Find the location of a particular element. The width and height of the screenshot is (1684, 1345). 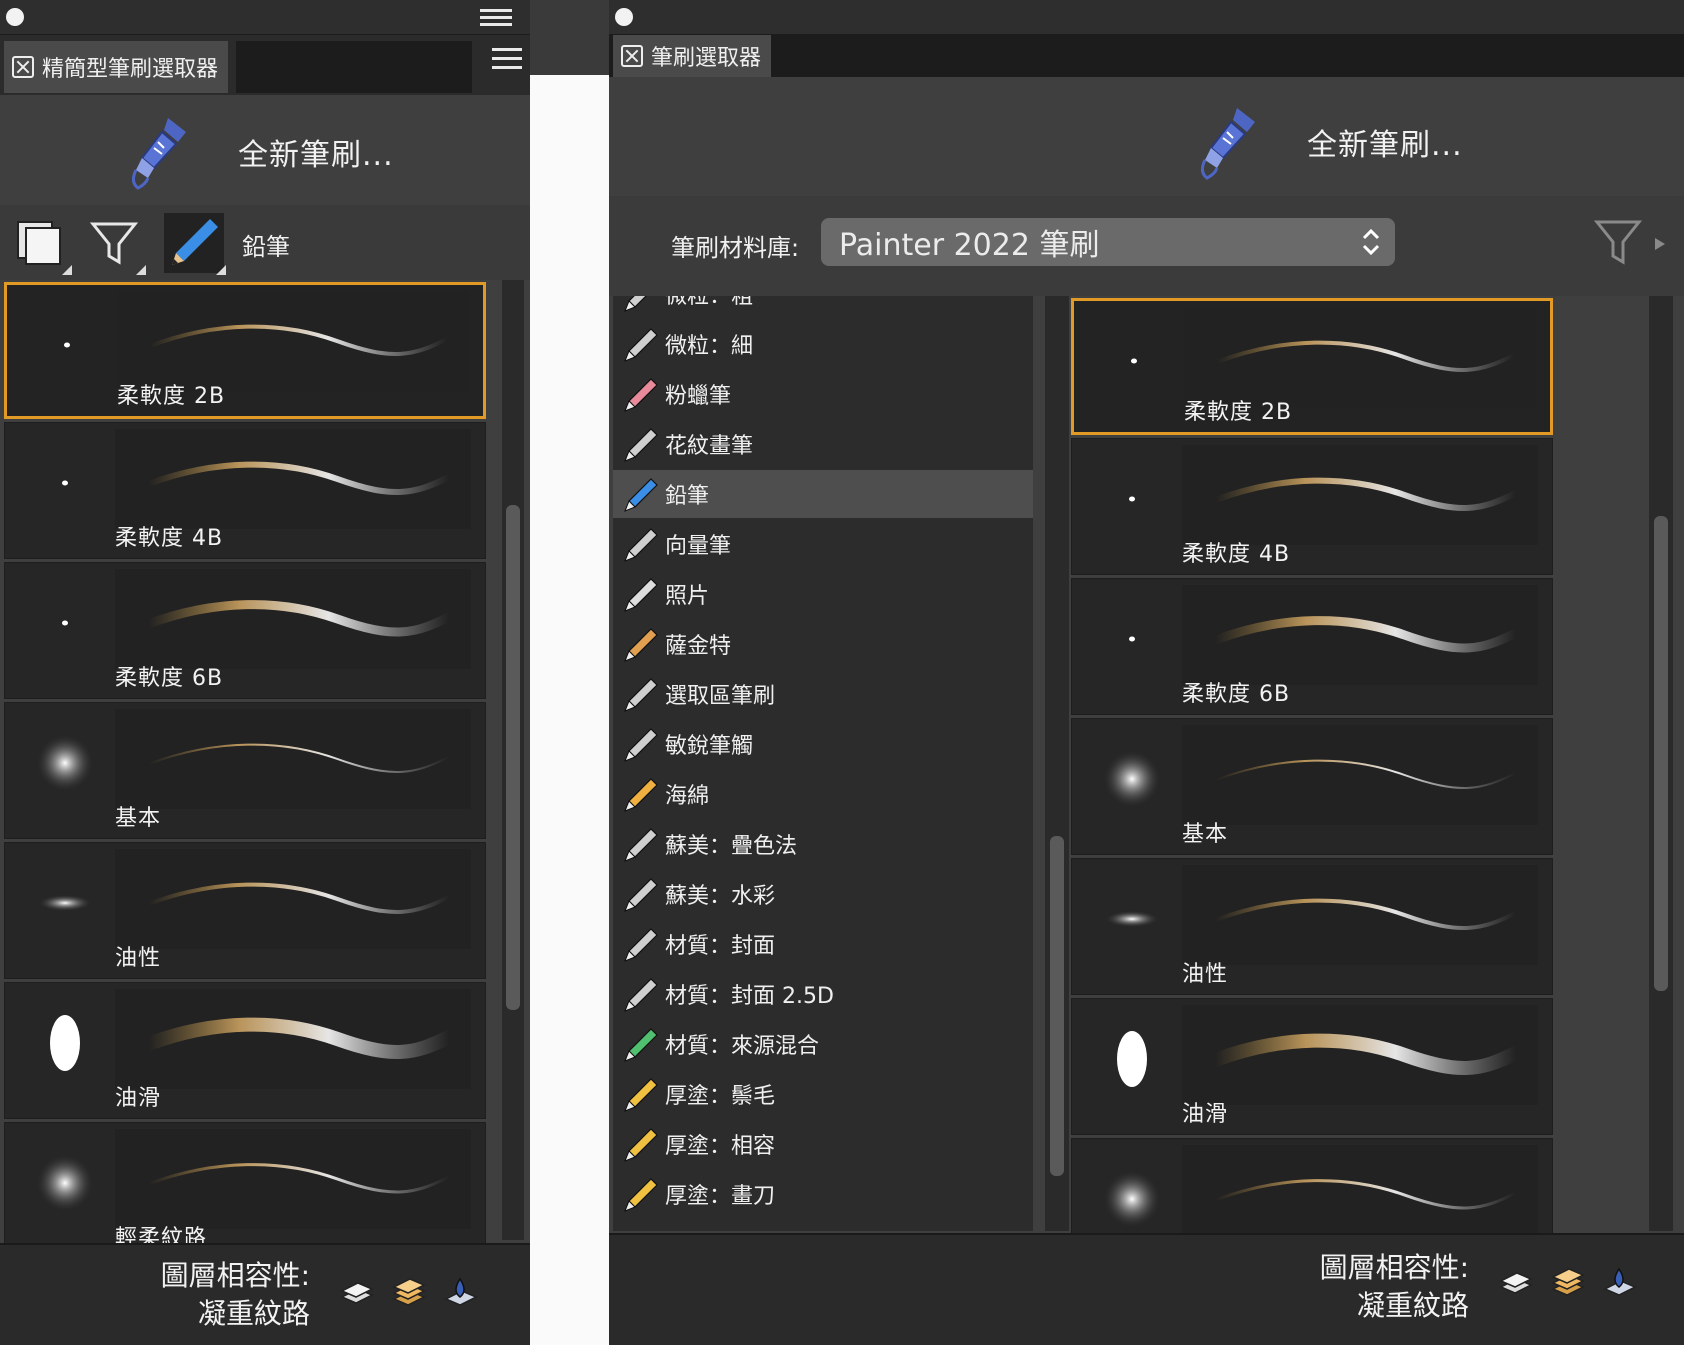

texture-cover-icon is located at coordinates (641, 945).